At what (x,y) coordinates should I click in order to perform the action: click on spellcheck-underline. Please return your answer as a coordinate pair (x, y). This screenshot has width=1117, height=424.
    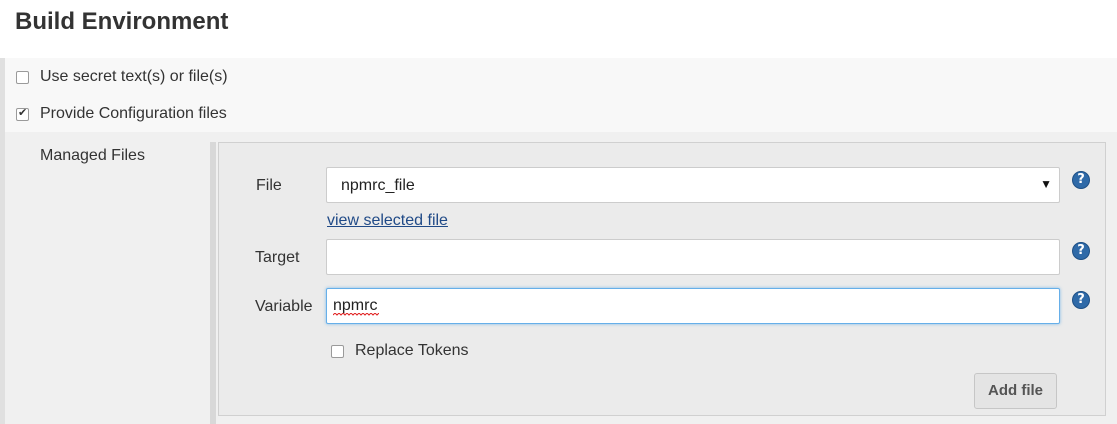
    Looking at the image, I should click on (356, 314).